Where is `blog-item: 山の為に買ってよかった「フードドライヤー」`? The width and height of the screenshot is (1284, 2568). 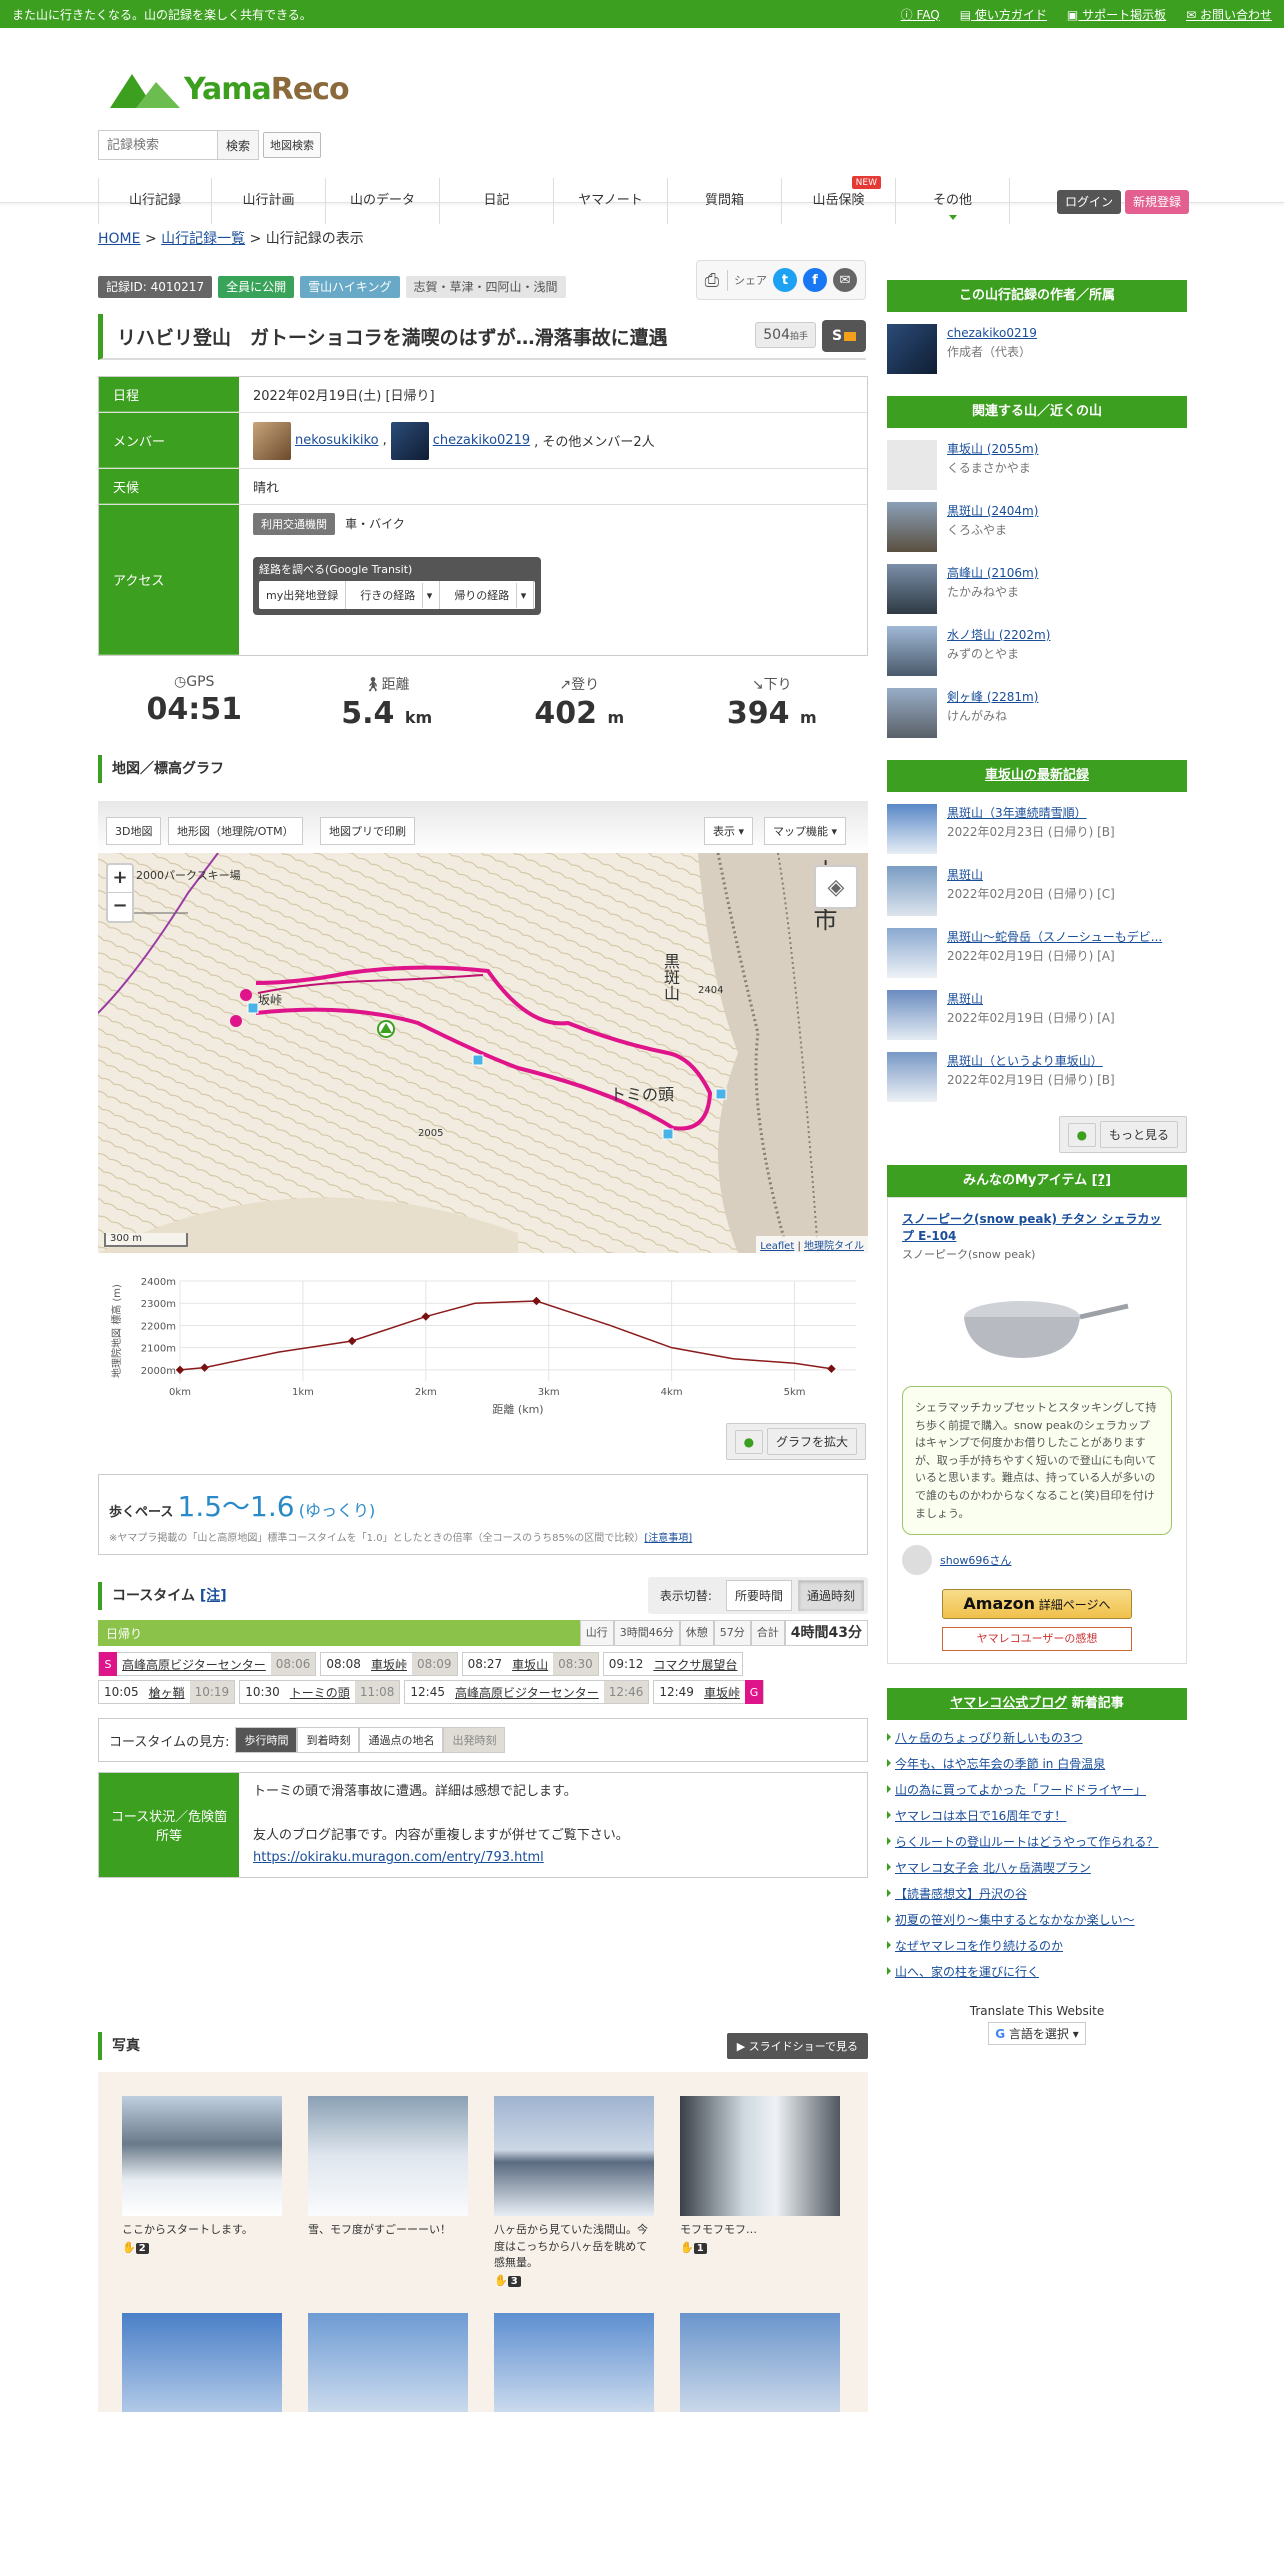 blog-item: 山の為に買ってよかった「フードドライヤー」 is located at coordinates (1037, 1789).